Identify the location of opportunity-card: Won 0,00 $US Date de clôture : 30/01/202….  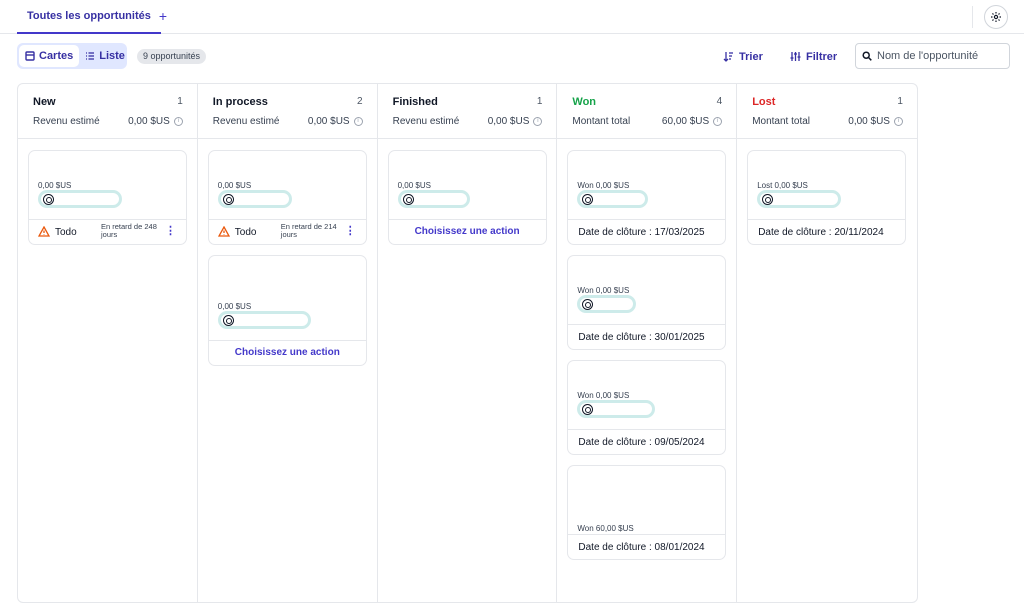
(647, 302).